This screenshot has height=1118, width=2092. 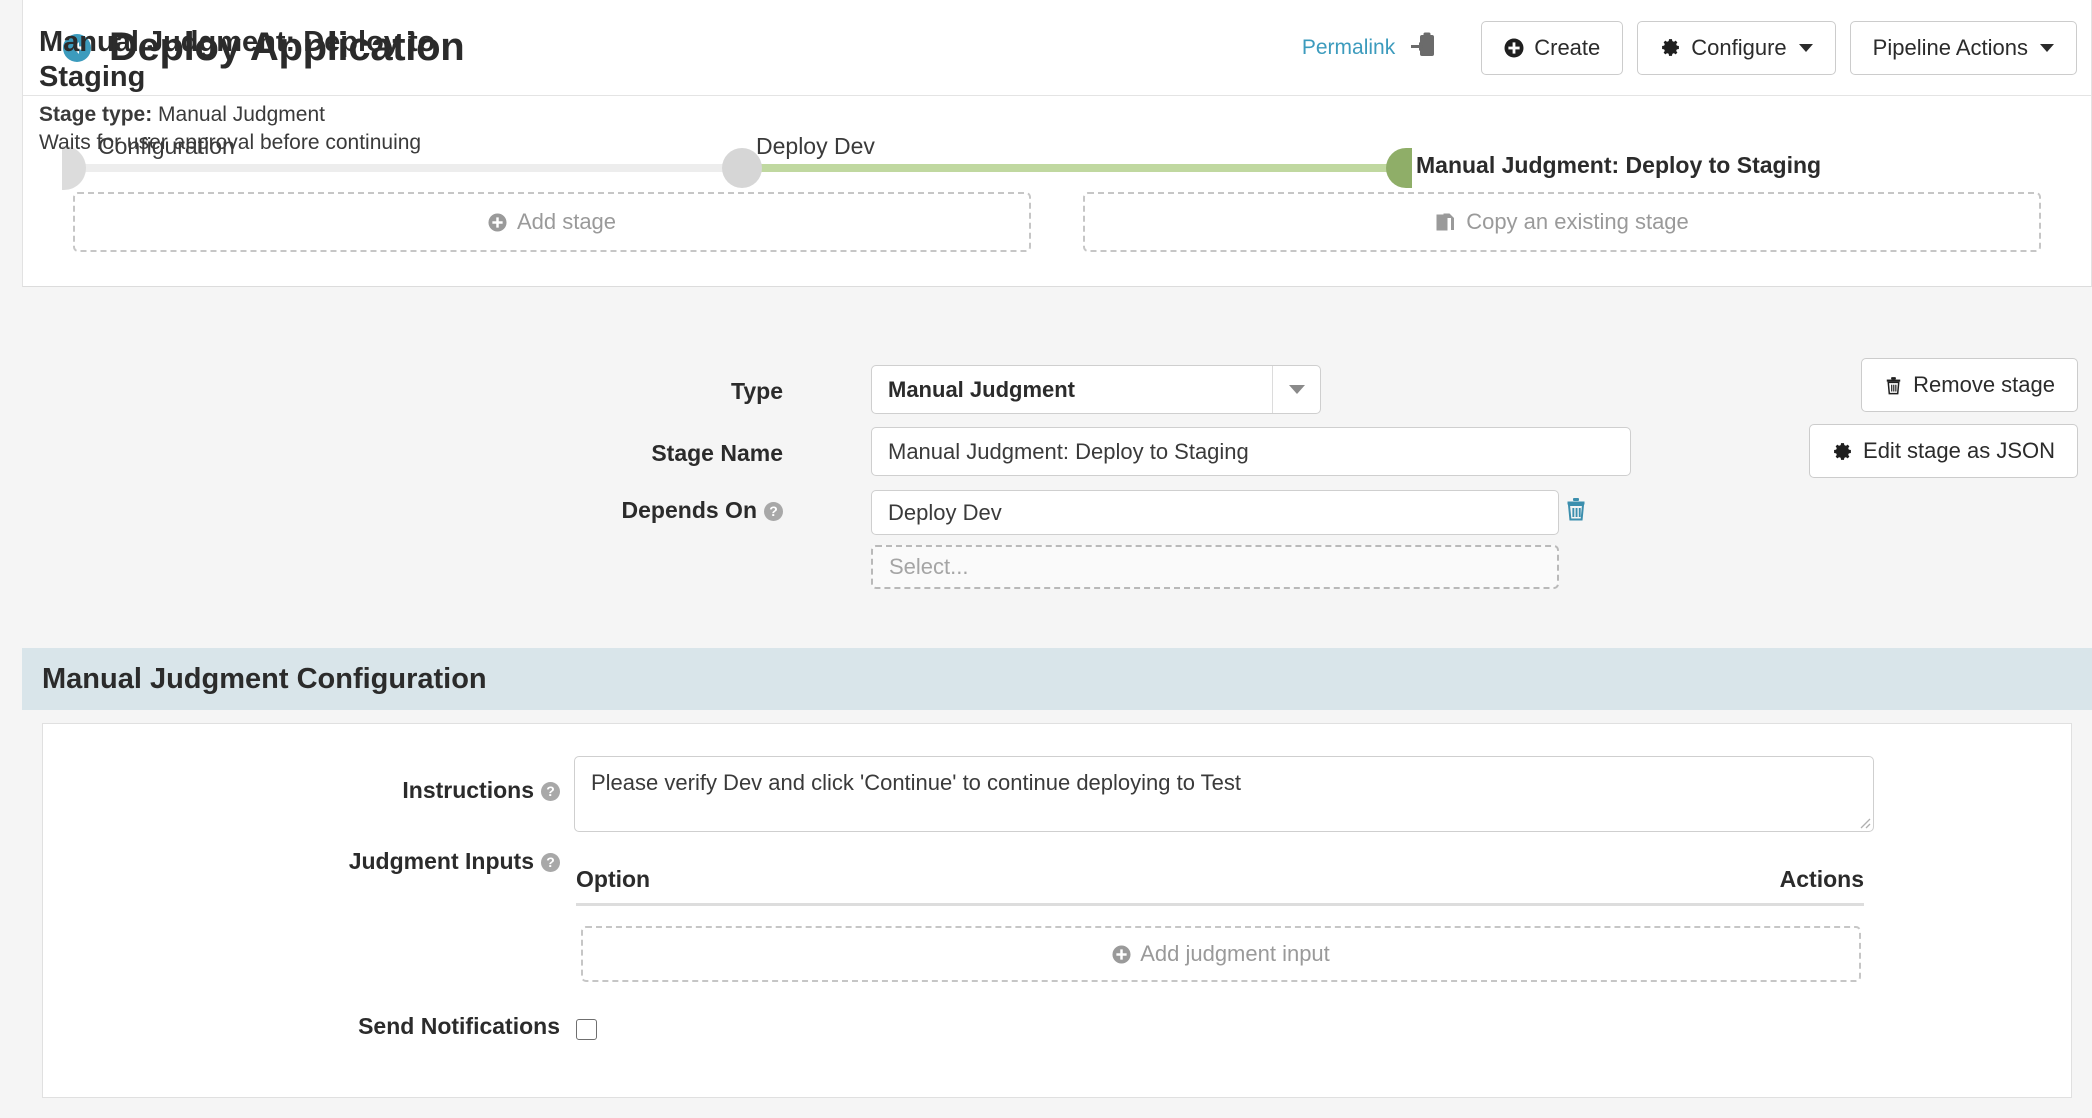 What do you see at coordinates (1096, 389) in the screenshot?
I see `type-select: Manual Judgment` at bounding box center [1096, 389].